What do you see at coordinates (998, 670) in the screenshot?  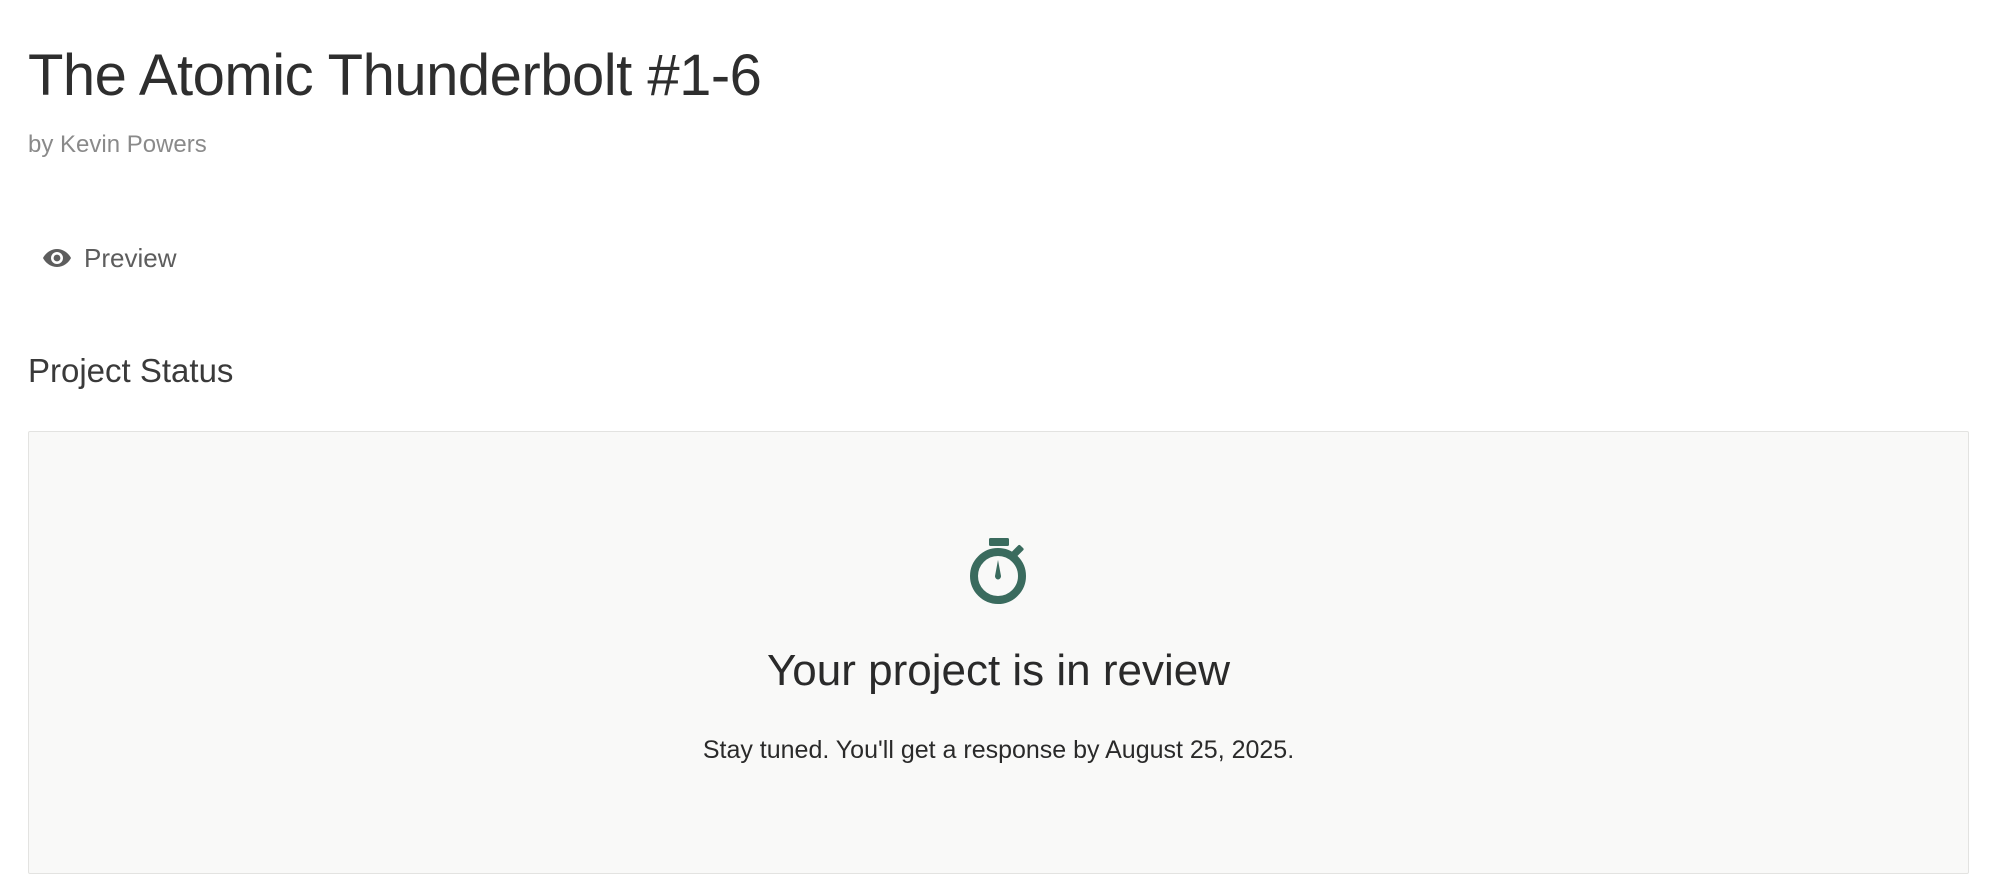 I see `review-status-heading: Your project is in review` at bounding box center [998, 670].